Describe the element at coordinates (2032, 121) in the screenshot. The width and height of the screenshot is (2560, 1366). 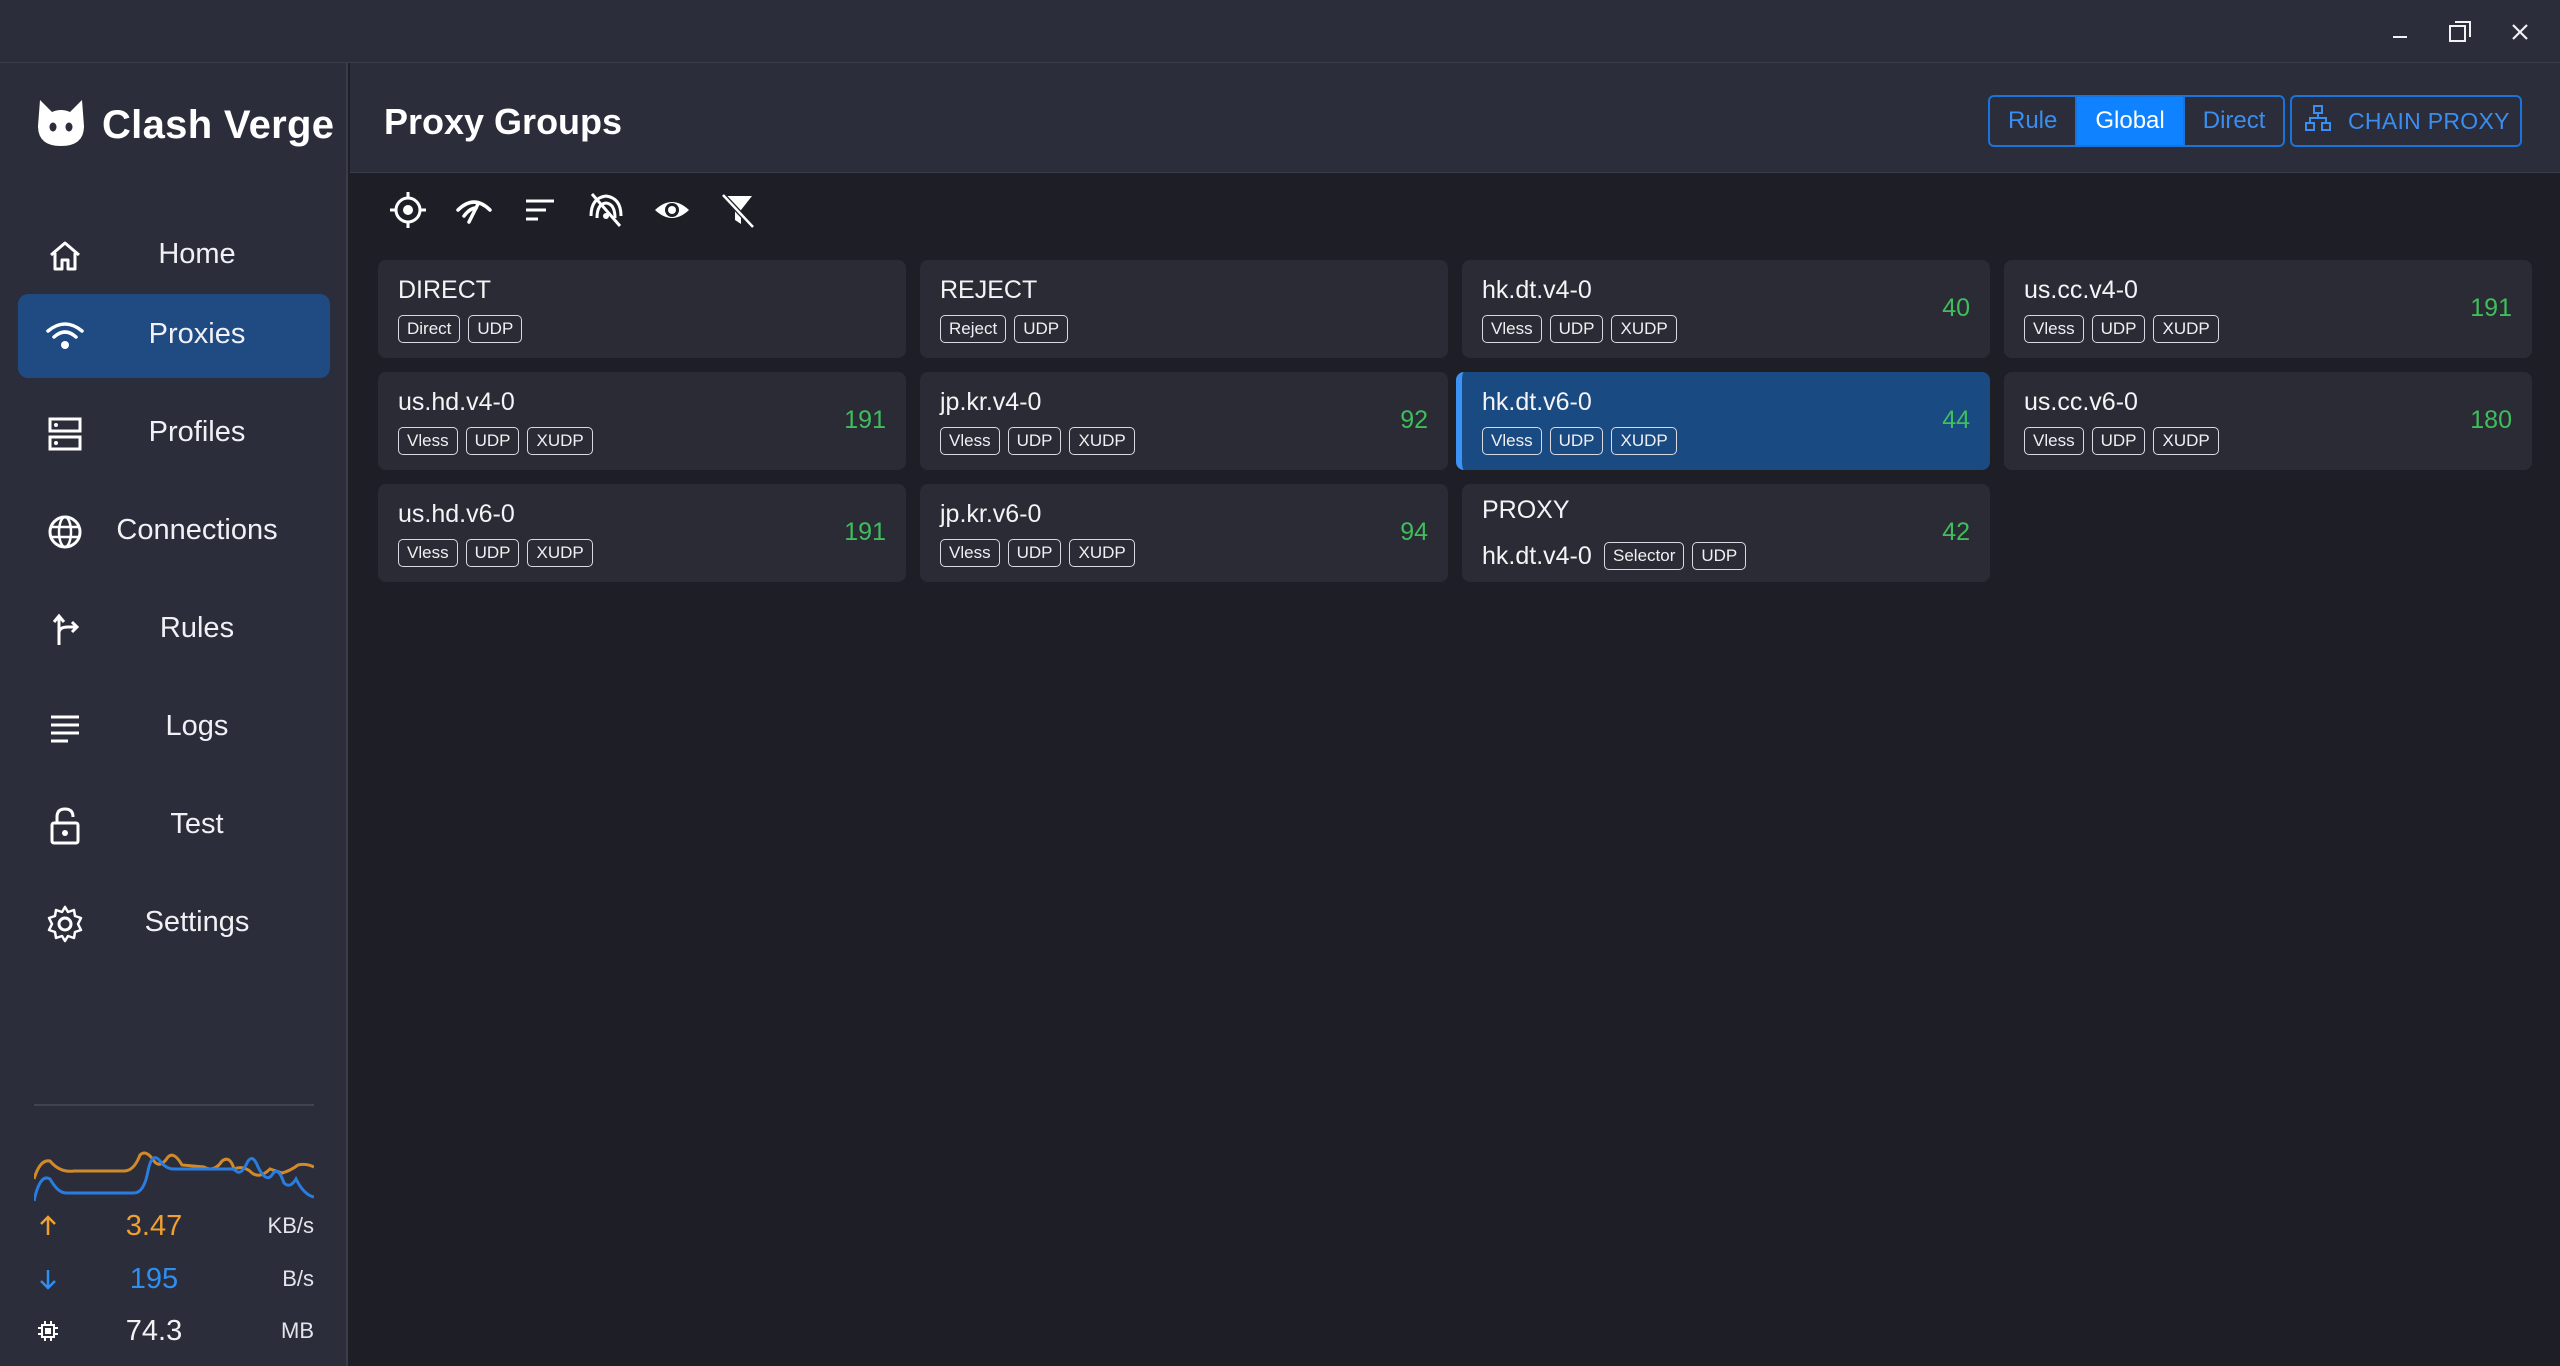
I see `mode-rule-button: Rule` at that location.